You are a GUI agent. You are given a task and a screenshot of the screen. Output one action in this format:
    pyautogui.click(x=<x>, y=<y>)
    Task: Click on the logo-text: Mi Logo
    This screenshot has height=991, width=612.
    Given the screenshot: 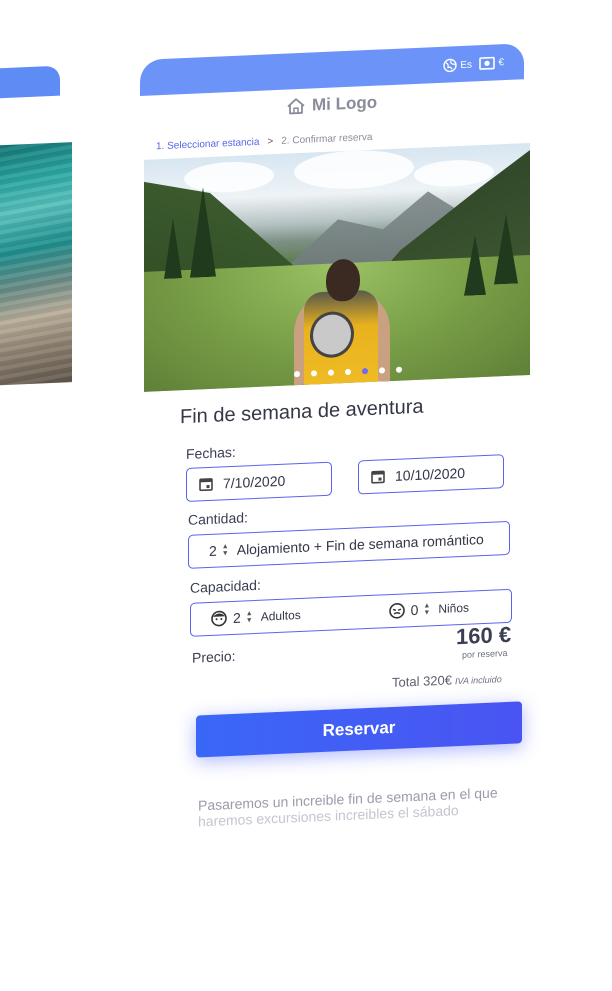 What is the action you would take?
    pyautogui.click(x=345, y=103)
    